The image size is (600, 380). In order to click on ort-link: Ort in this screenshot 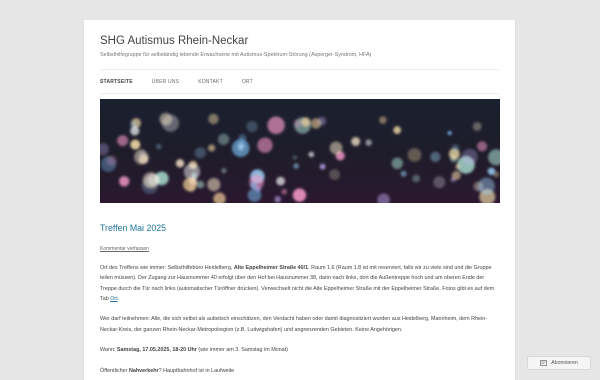, I will do `click(114, 299)`.